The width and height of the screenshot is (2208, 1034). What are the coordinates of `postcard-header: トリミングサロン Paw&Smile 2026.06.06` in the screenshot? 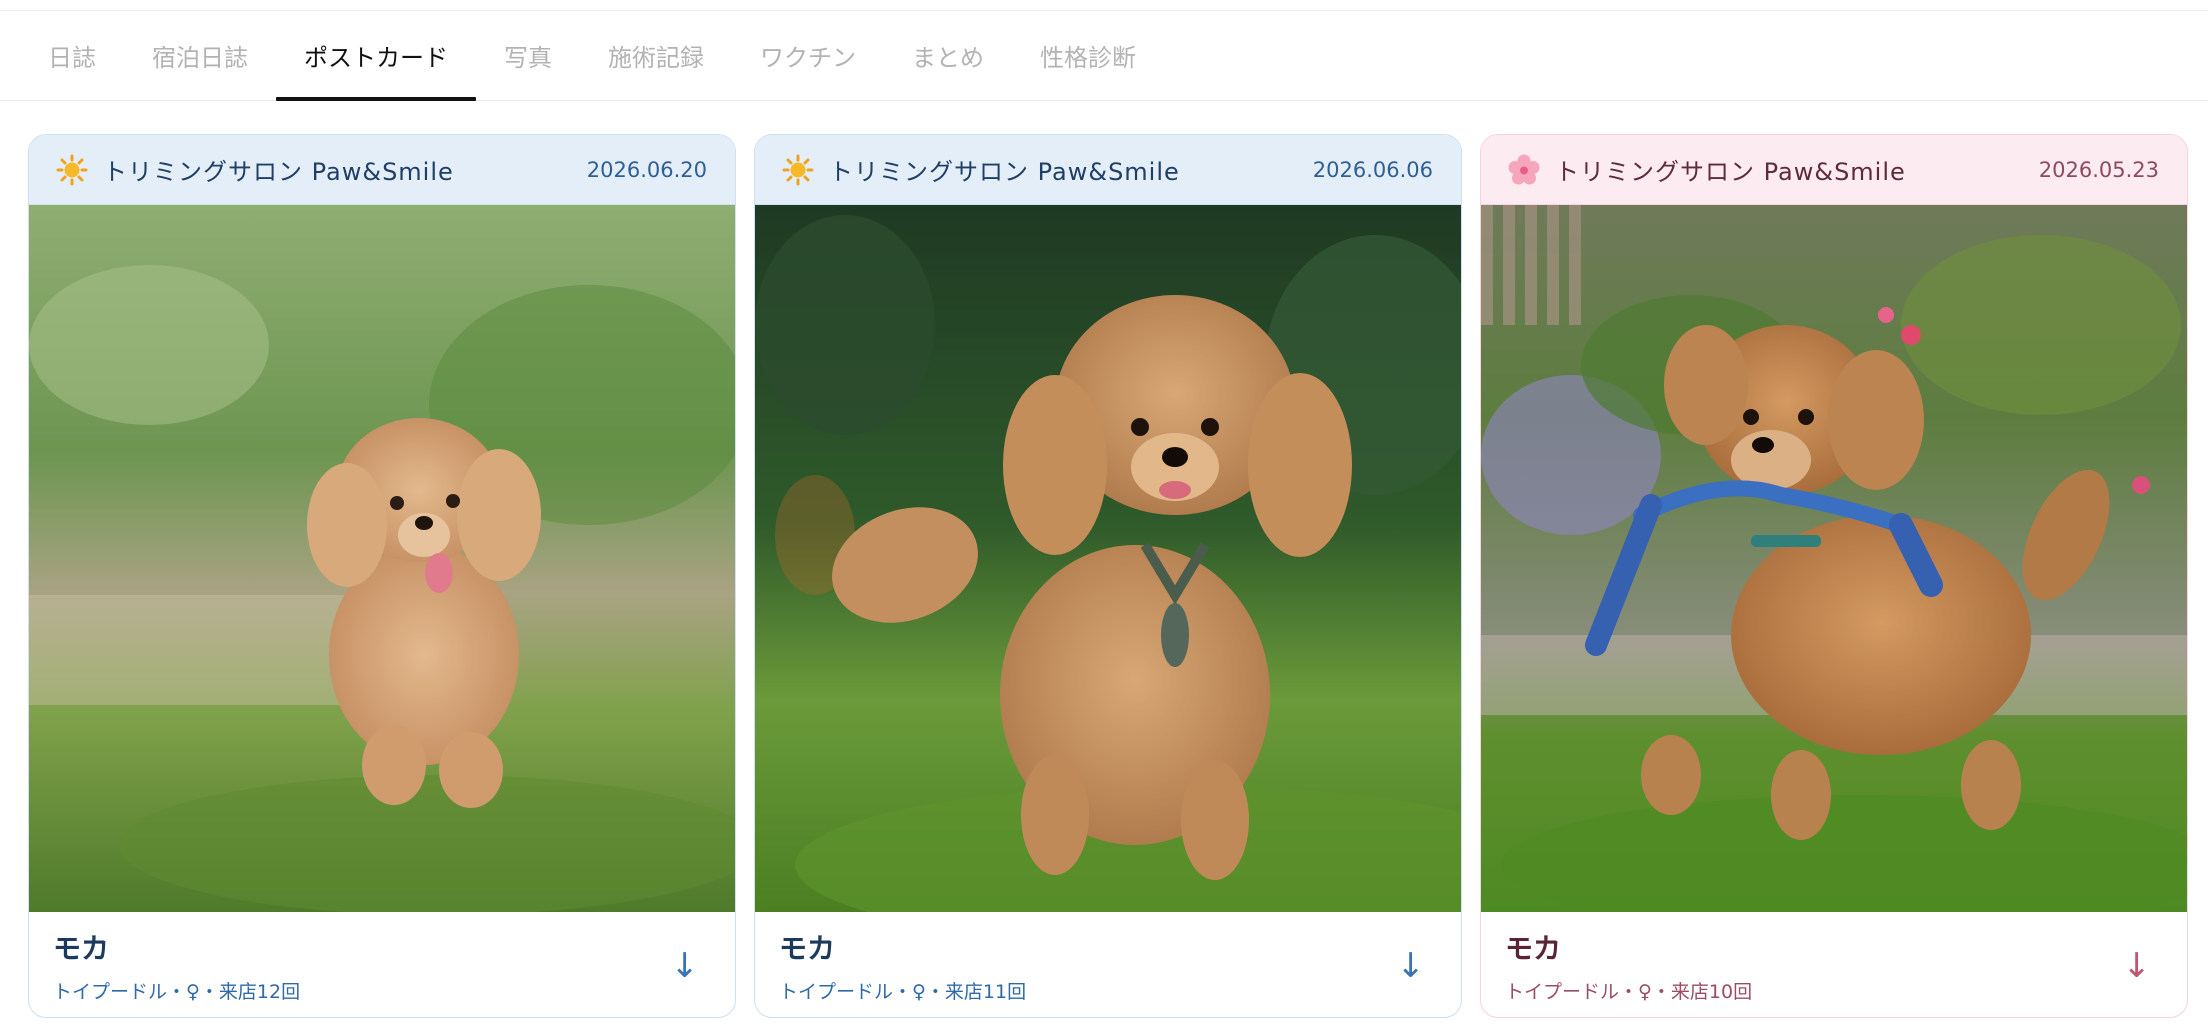 It's located at (1108, 170).